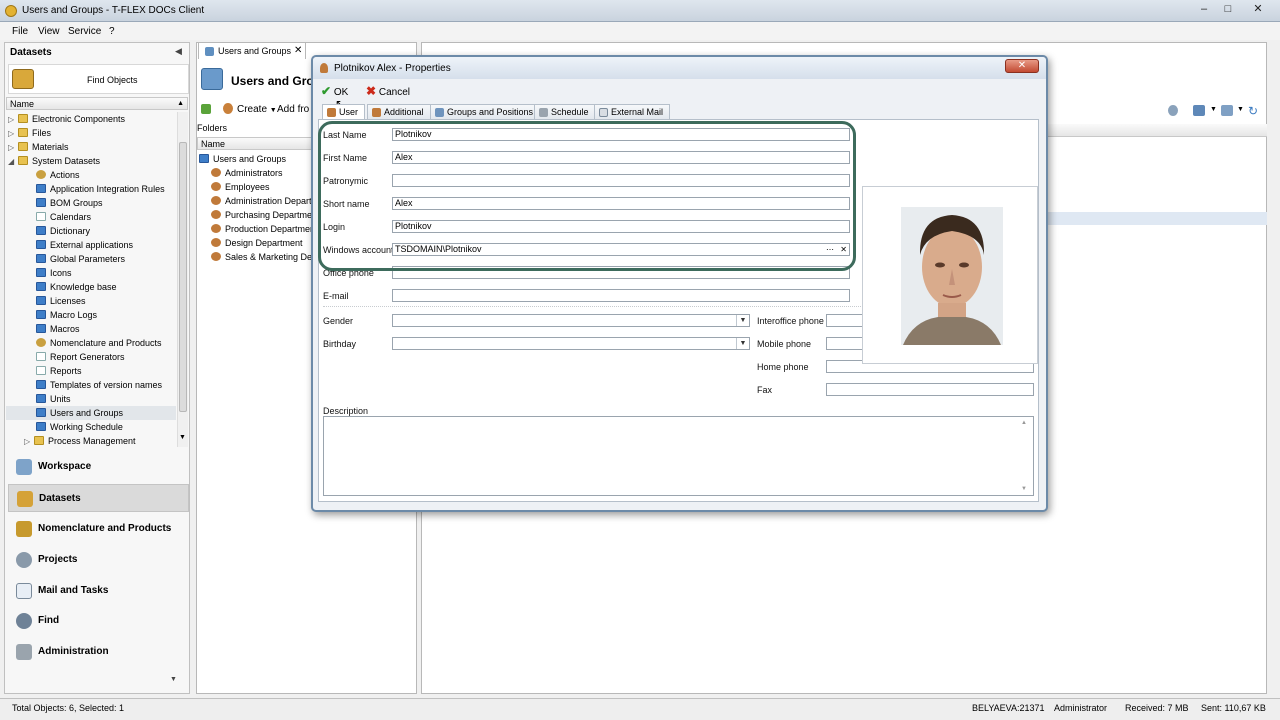  What do you see at coordinates (98, 560) in the screenshot?
I see `nav-projects: Projects` at bounding box center [98, 560].